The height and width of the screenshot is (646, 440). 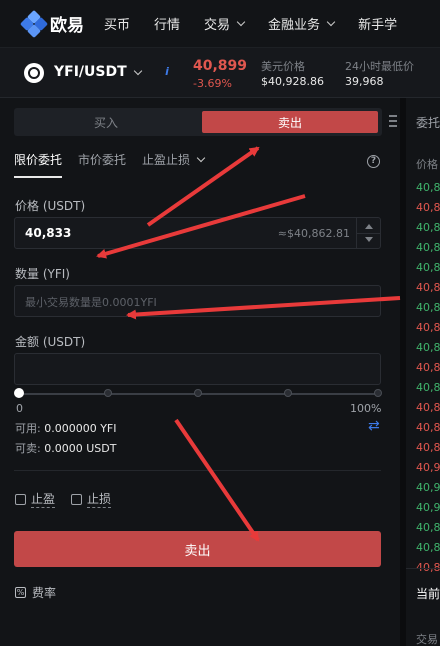 I want to click on brand-name: 欧易, so click(x=67, y=26).